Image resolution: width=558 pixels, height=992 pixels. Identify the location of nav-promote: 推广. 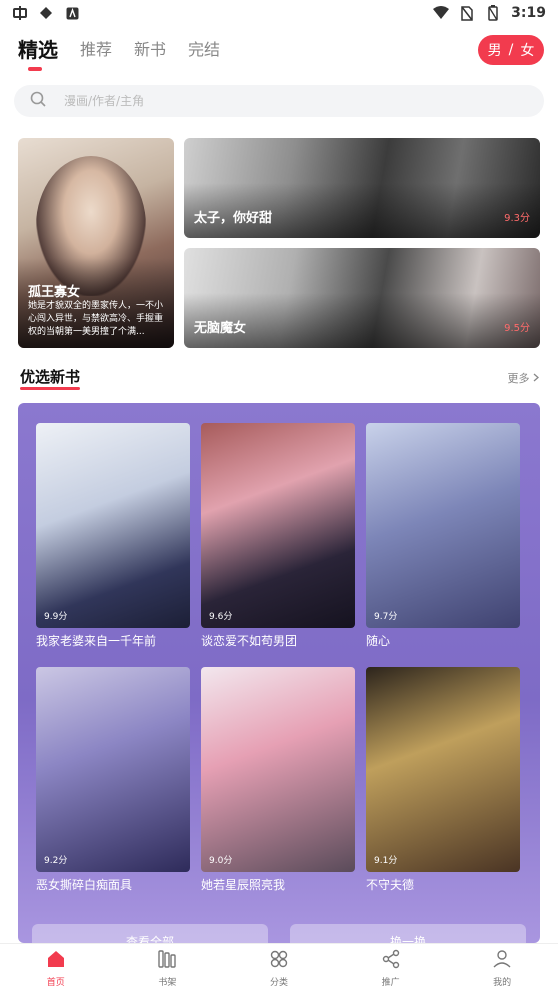
(391, 968).